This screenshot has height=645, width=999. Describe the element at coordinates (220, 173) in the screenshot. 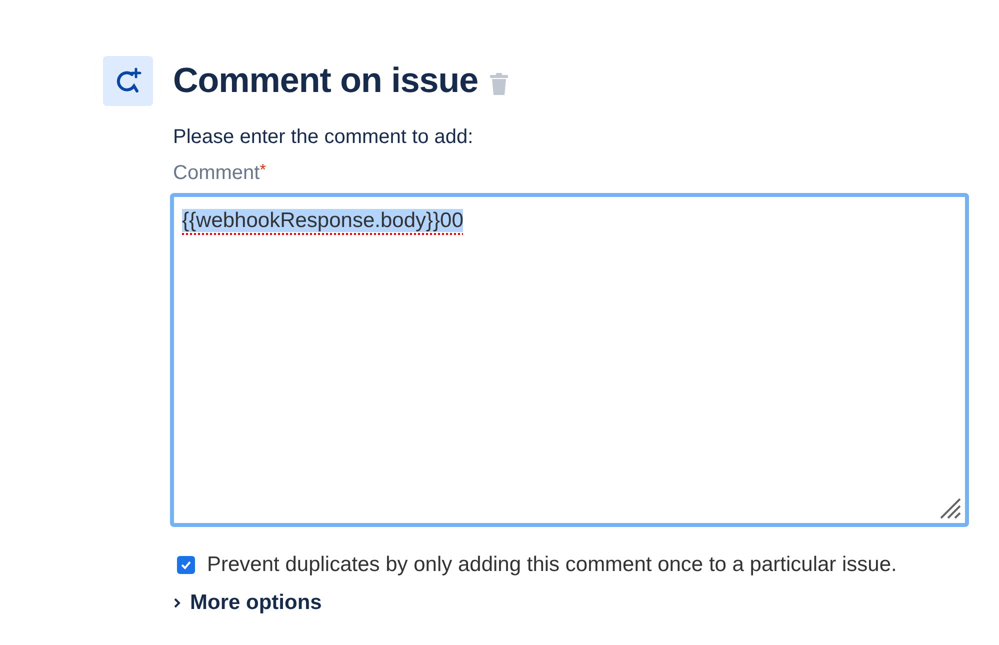

I see `comment-label: Comment*` at that location.